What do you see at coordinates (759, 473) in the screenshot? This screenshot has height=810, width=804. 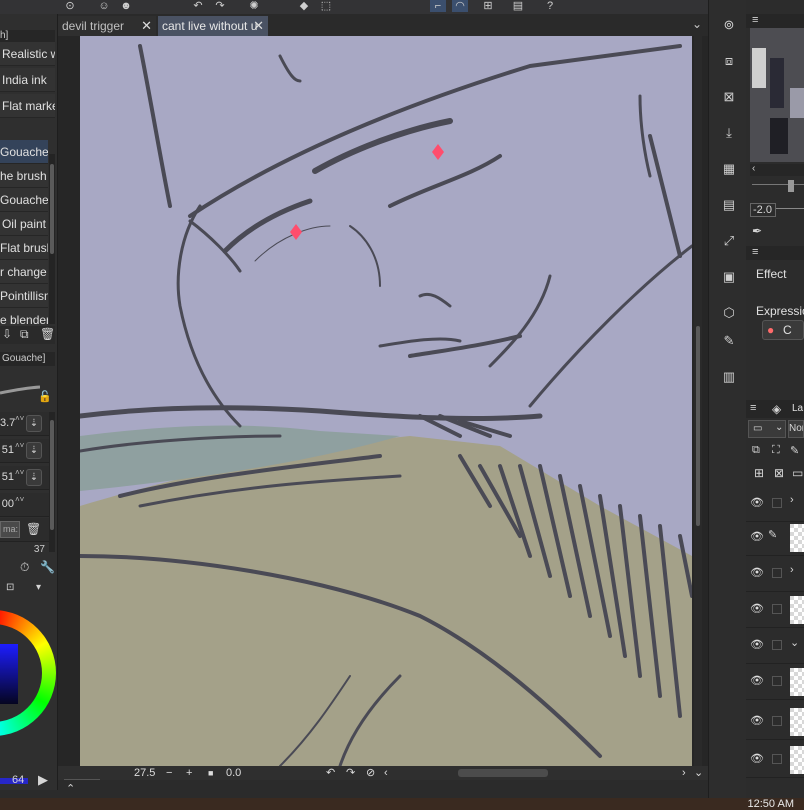 I see `new-raster-icon: ⊞` at bounding box center [759, 473].